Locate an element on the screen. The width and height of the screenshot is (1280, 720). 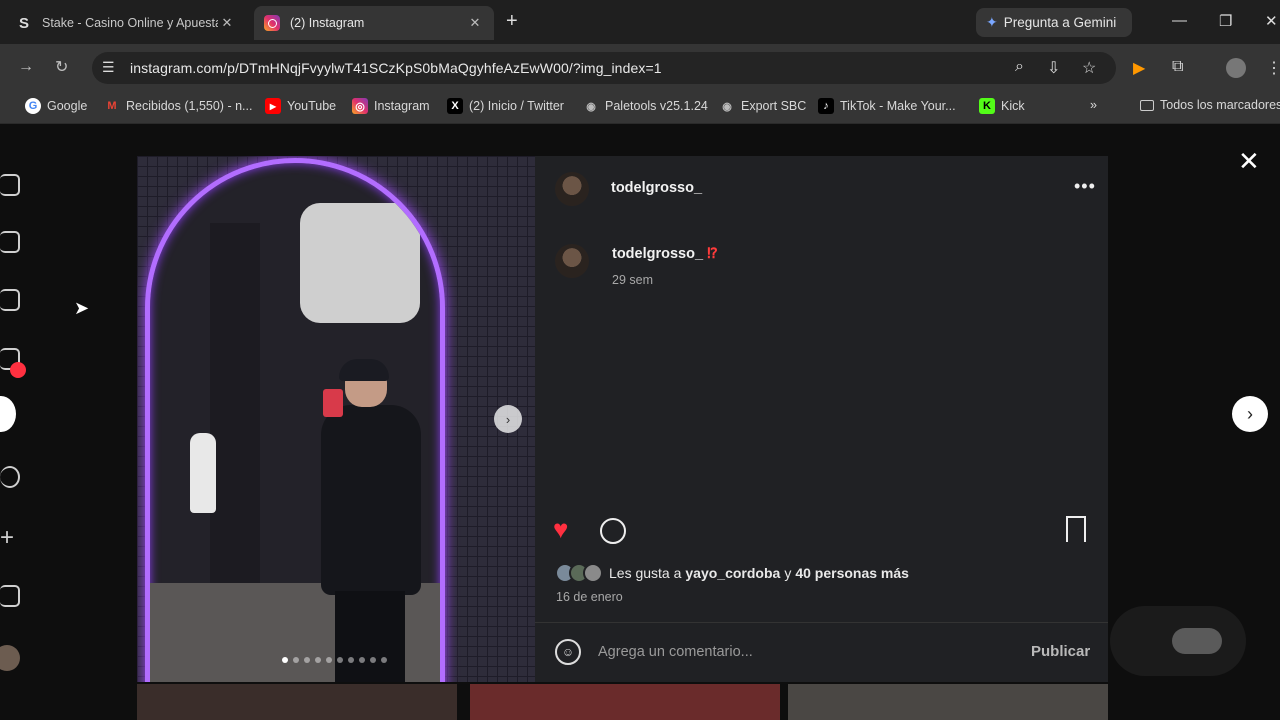
bookmark-google: G Google is located at coordinates (56, 106).